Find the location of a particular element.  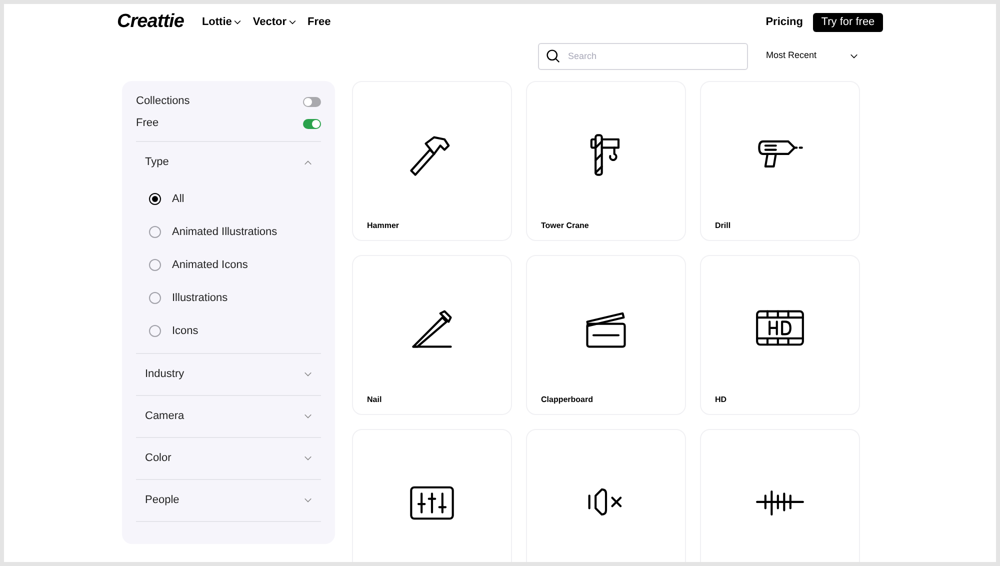

card-title: Clapperboard is located at coordinates (567, 400).